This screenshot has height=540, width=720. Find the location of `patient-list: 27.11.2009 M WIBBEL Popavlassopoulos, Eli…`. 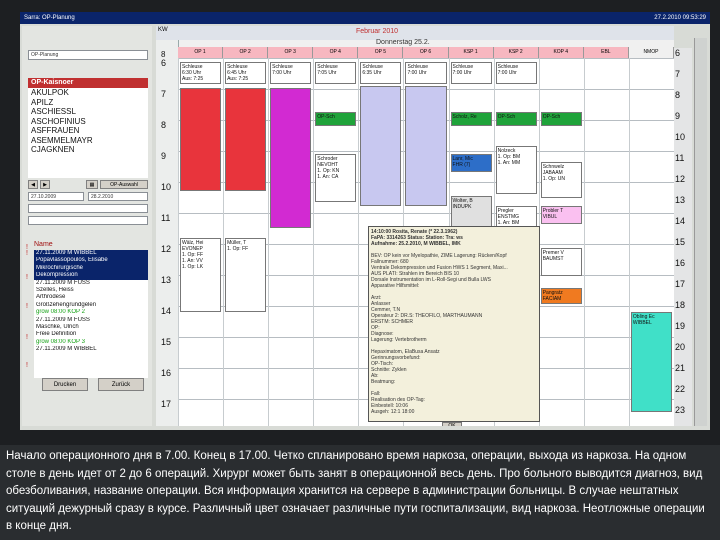

patient-list: 27.11.2009 M WIBBEL Popavlassopoulos, Eli… is located at coordinates (91, 314).